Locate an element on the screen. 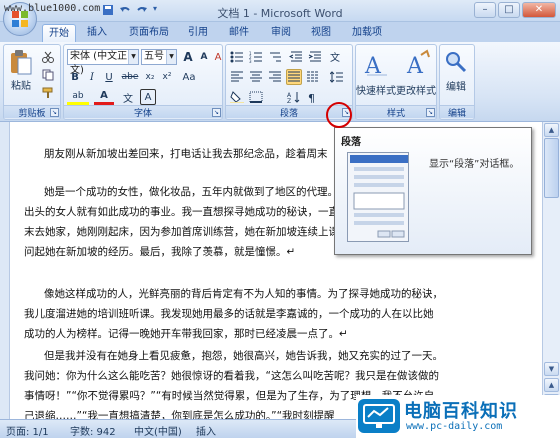 The image size is (560, 438). highlight-circle is located at coordinates (339, 115).